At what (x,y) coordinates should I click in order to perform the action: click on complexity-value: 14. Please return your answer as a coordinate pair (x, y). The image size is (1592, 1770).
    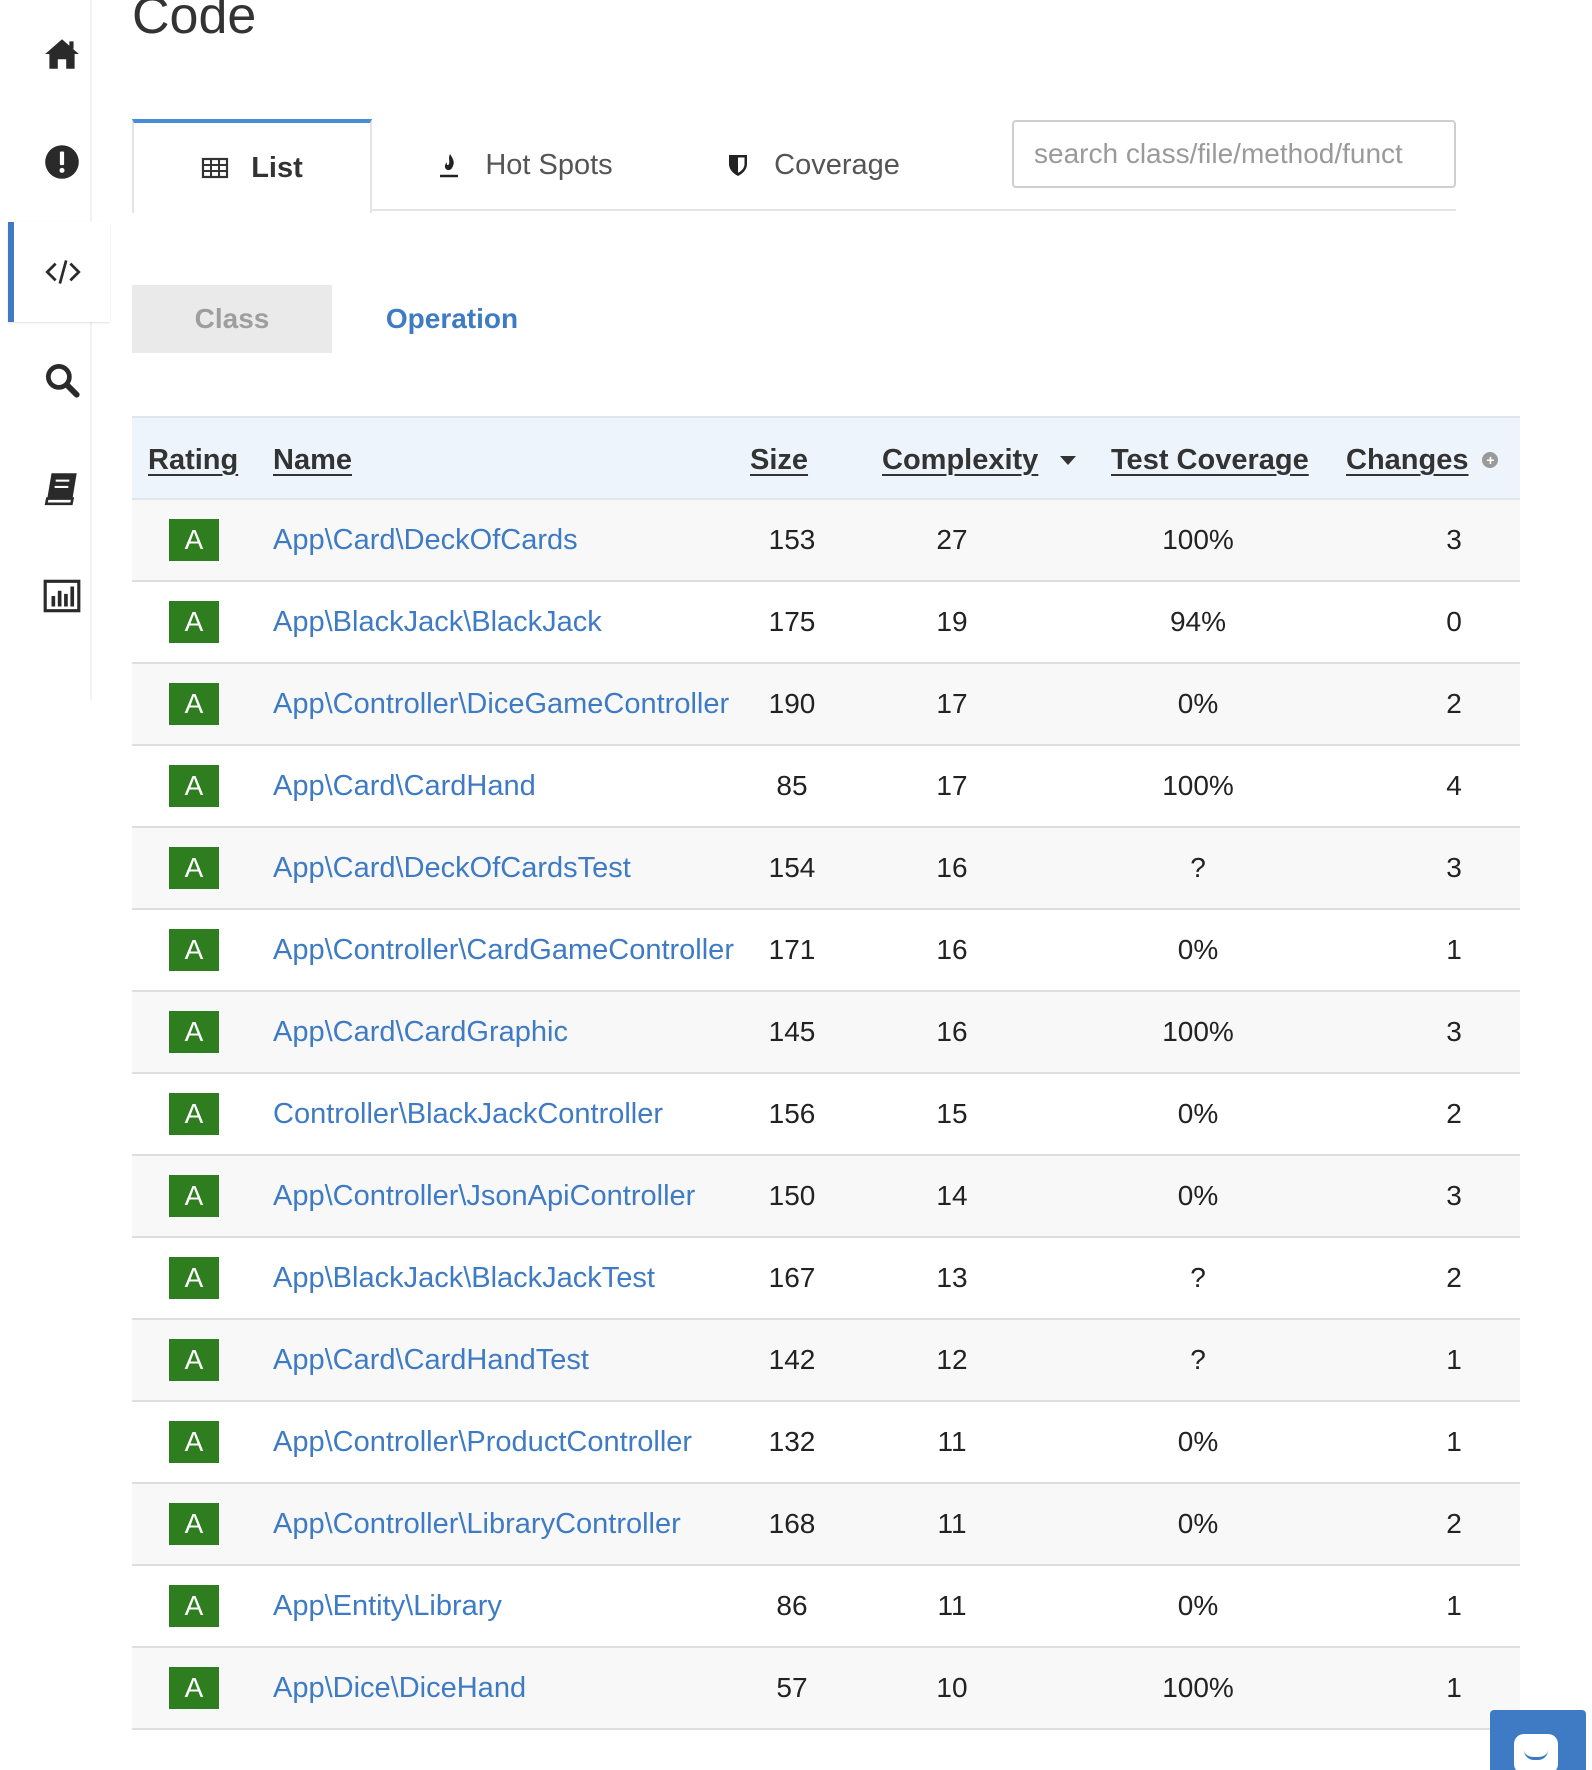
    Looking at the image, I should click on (952, 1195).